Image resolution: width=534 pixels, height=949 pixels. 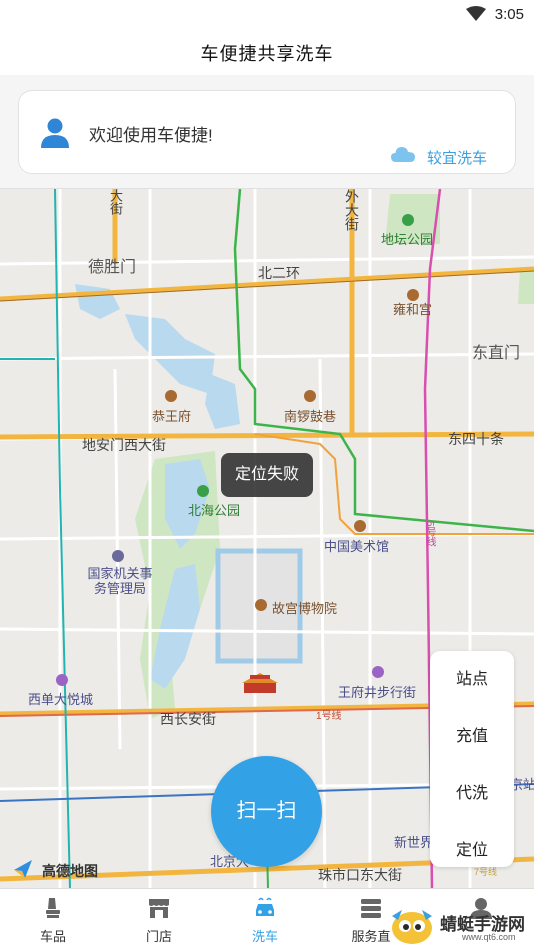 I want to click on nav-tab-products: 车品, so click(x=53, y=919).